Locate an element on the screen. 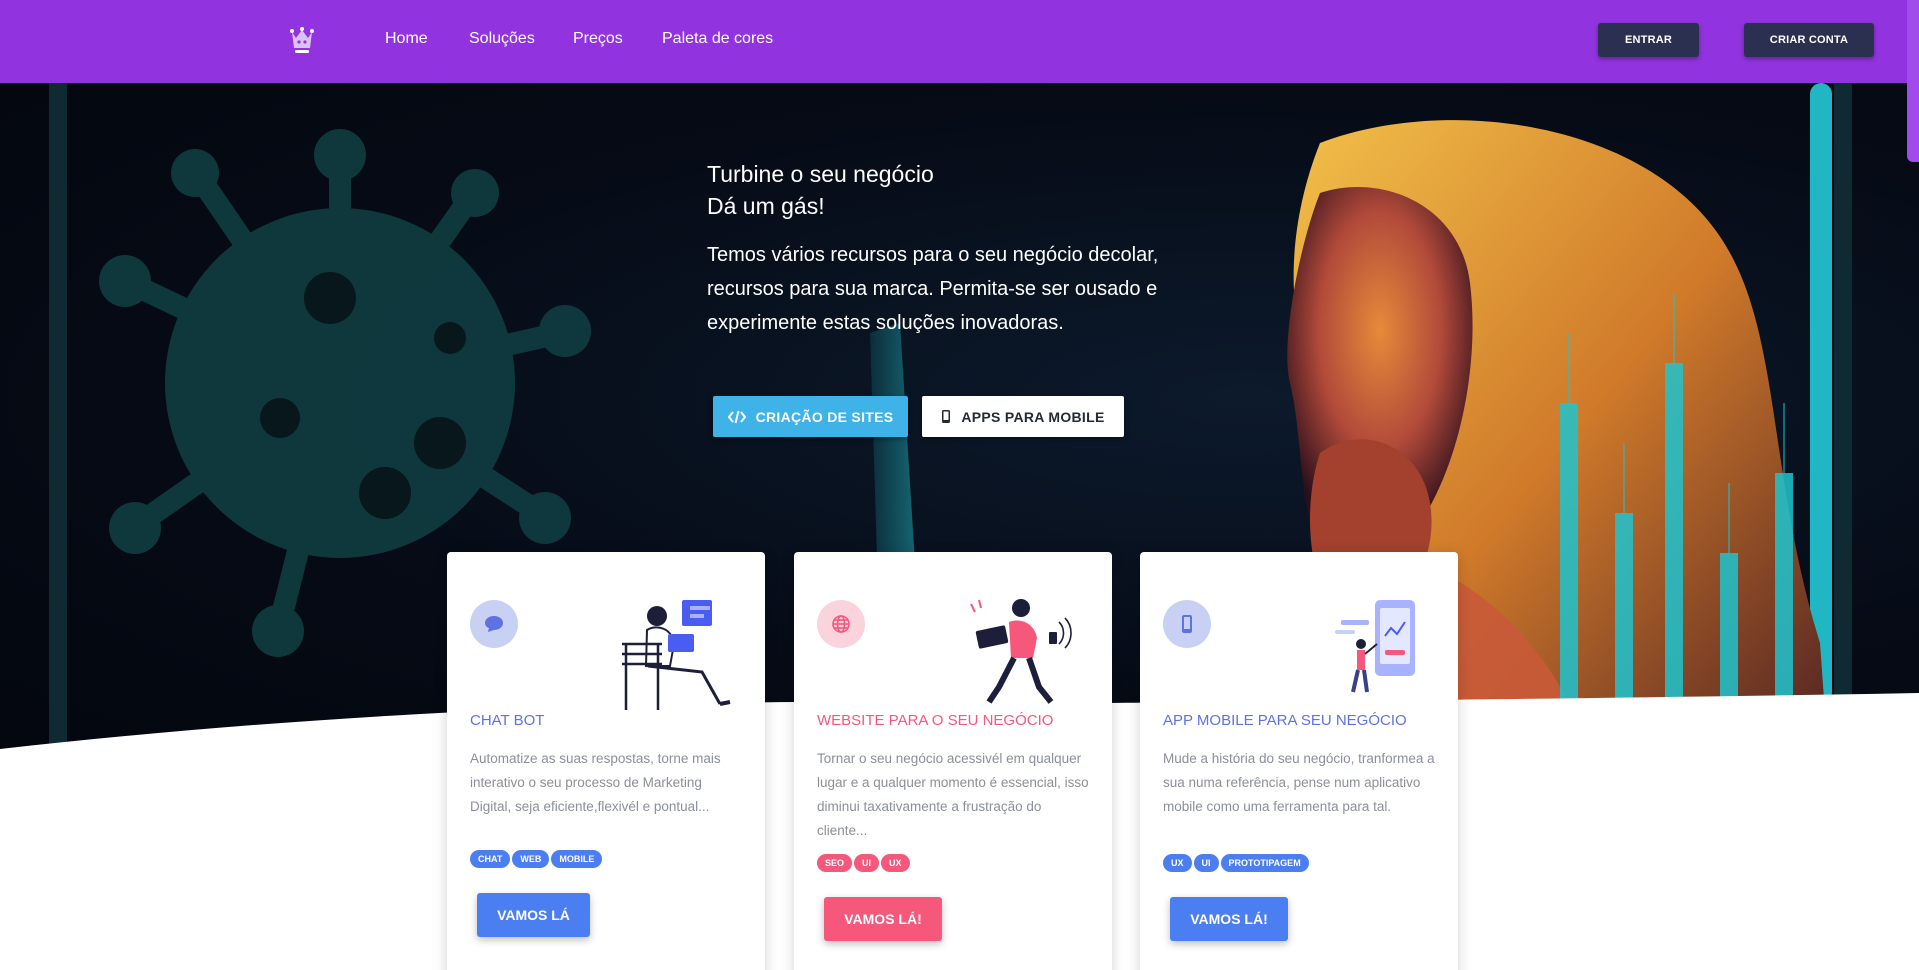 Image resolution: width=1919 pixels, height=970 pixels. hero-title: Turbine o seu negócio is located at coordinates (820, 174).